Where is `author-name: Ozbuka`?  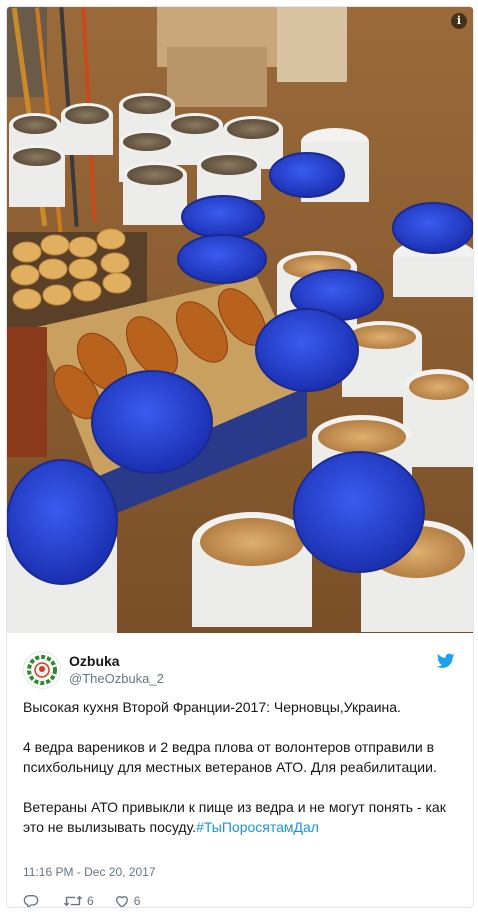
author-name: Ozbuka is located at coordinates (94, 661).